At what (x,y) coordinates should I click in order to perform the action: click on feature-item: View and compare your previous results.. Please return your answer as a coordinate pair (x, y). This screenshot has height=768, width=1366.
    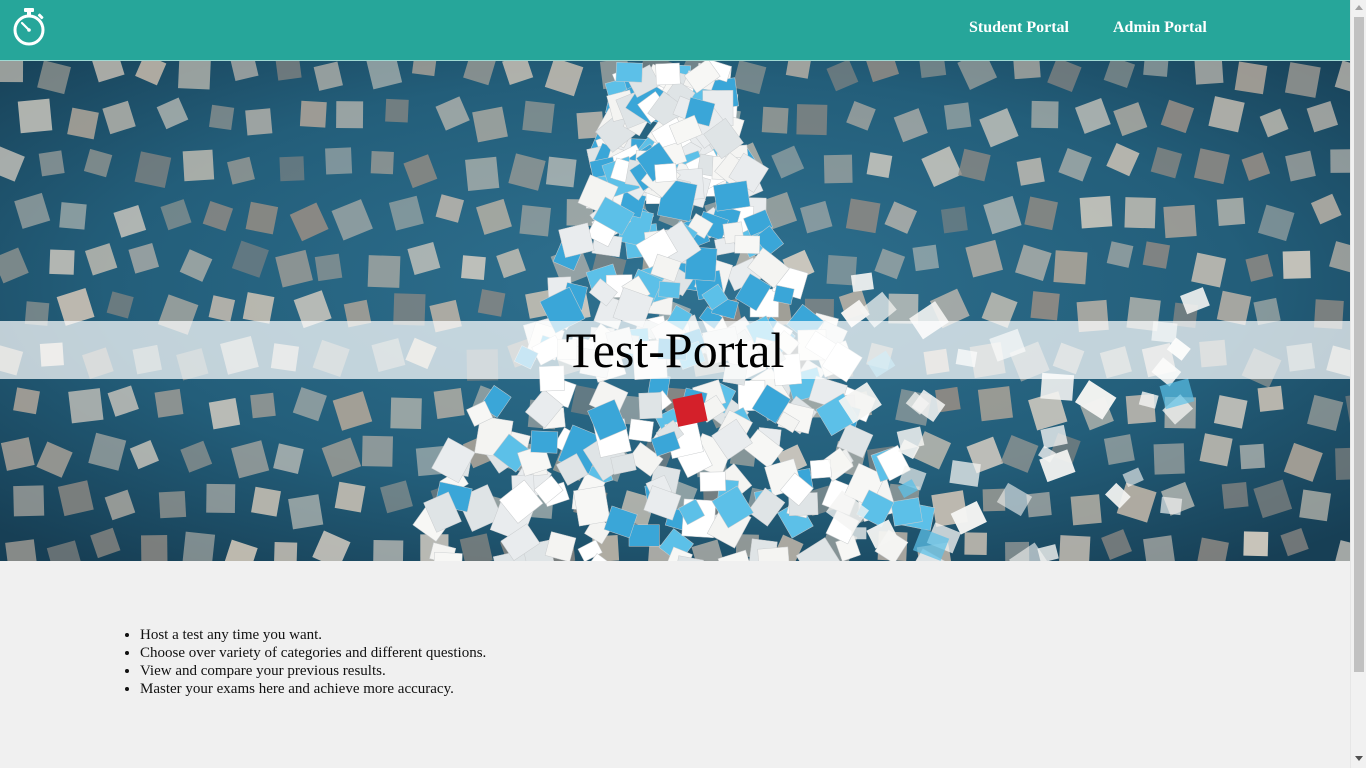
    Looking at the image, I should click on (313, 671).